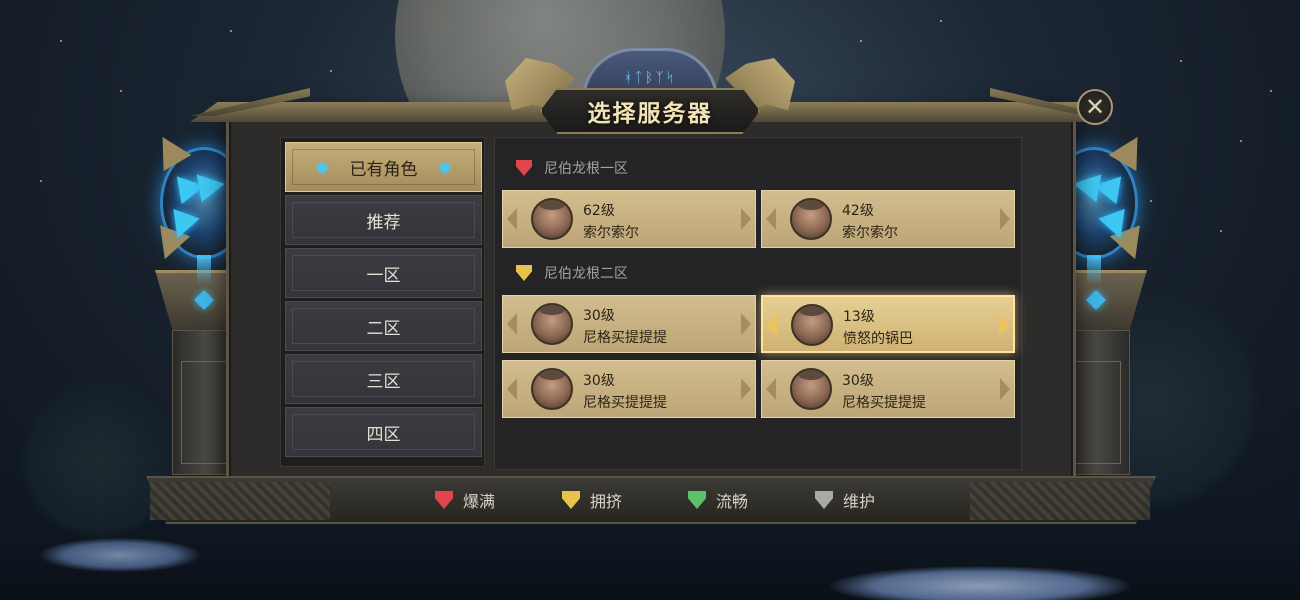 The image size is (1300, 600). Describe the element at coordinates (586, 169) in the screenshot. I see `server-group-name: 尼伯龙根一区` at that location.